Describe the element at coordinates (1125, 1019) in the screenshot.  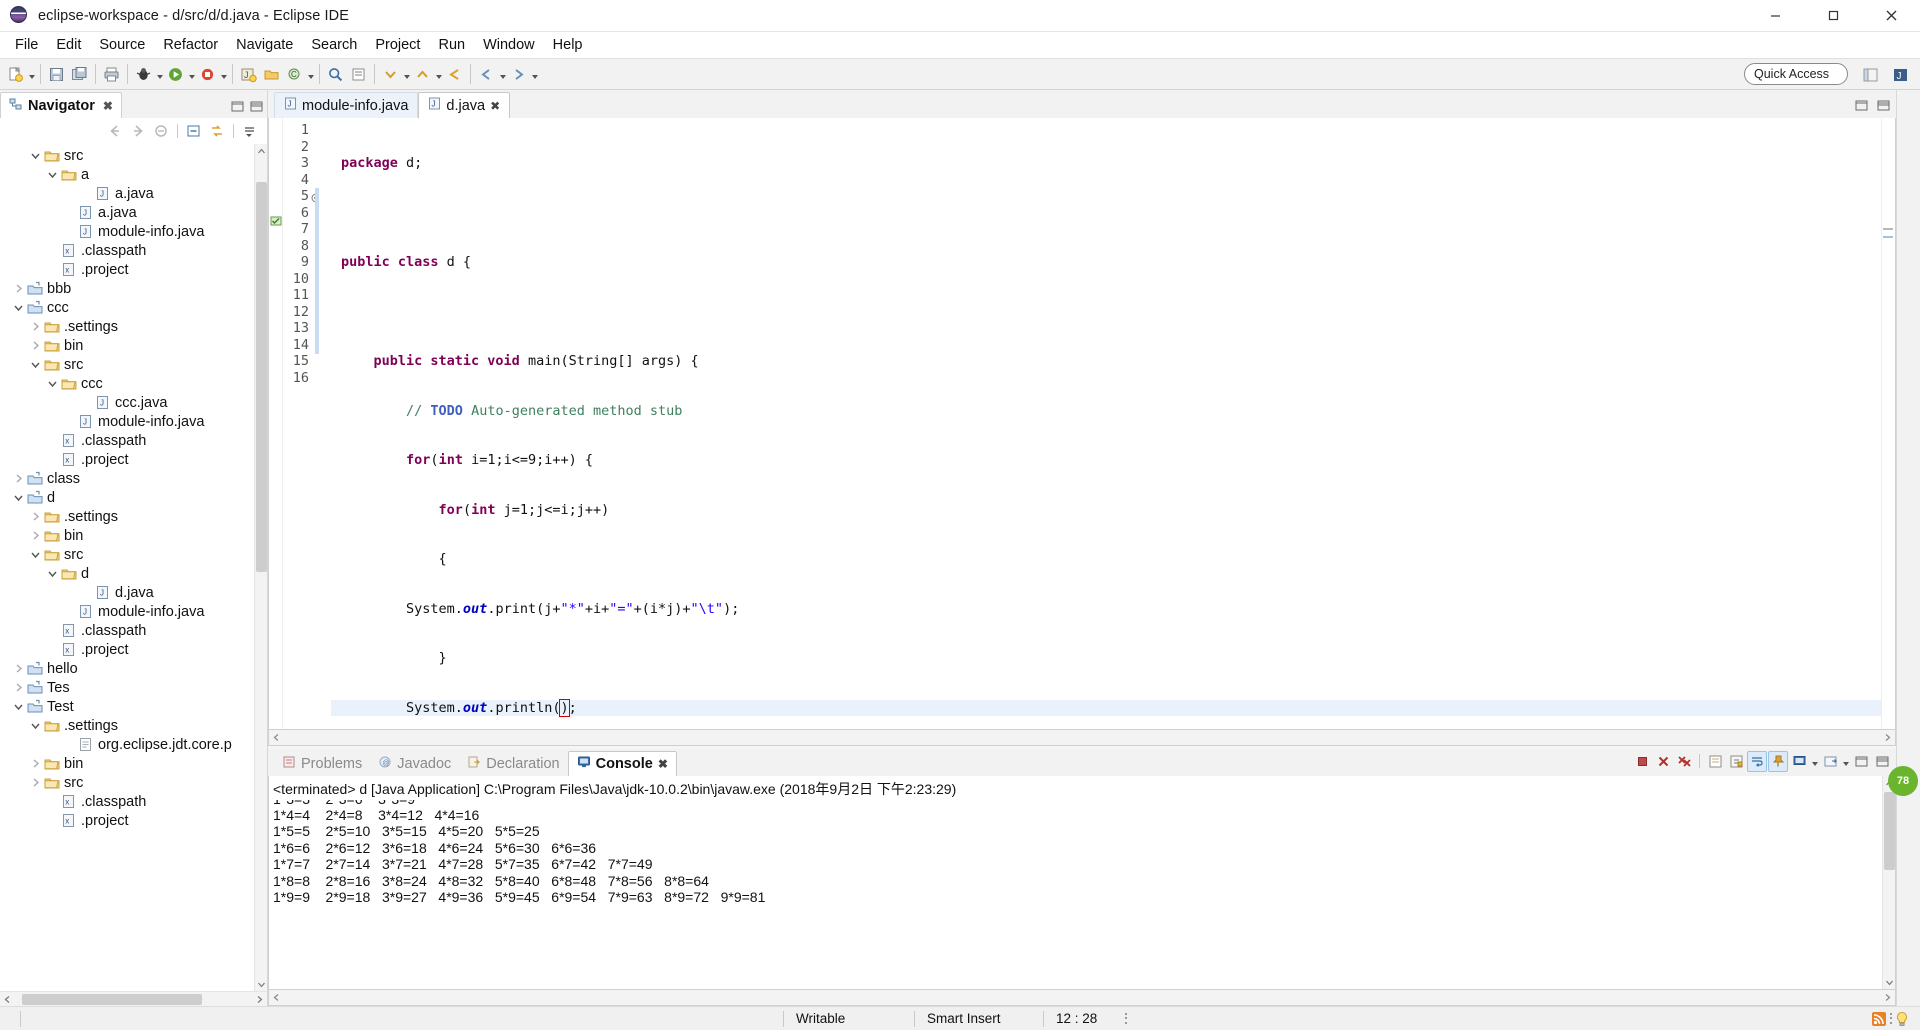
I see `status-resize-handle` at that location.